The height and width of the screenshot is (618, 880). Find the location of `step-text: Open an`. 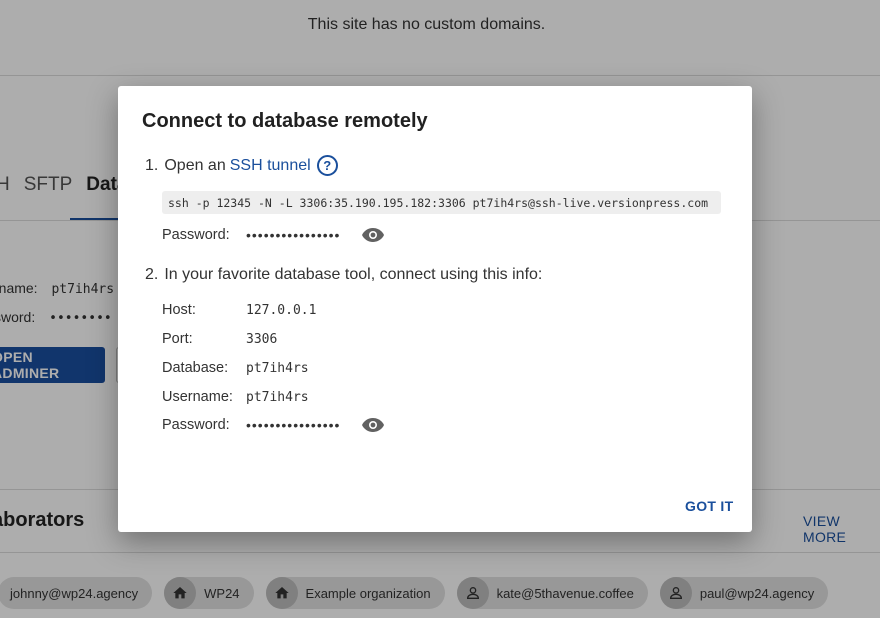

step-text: Open an is located at coordinates (195, 165).